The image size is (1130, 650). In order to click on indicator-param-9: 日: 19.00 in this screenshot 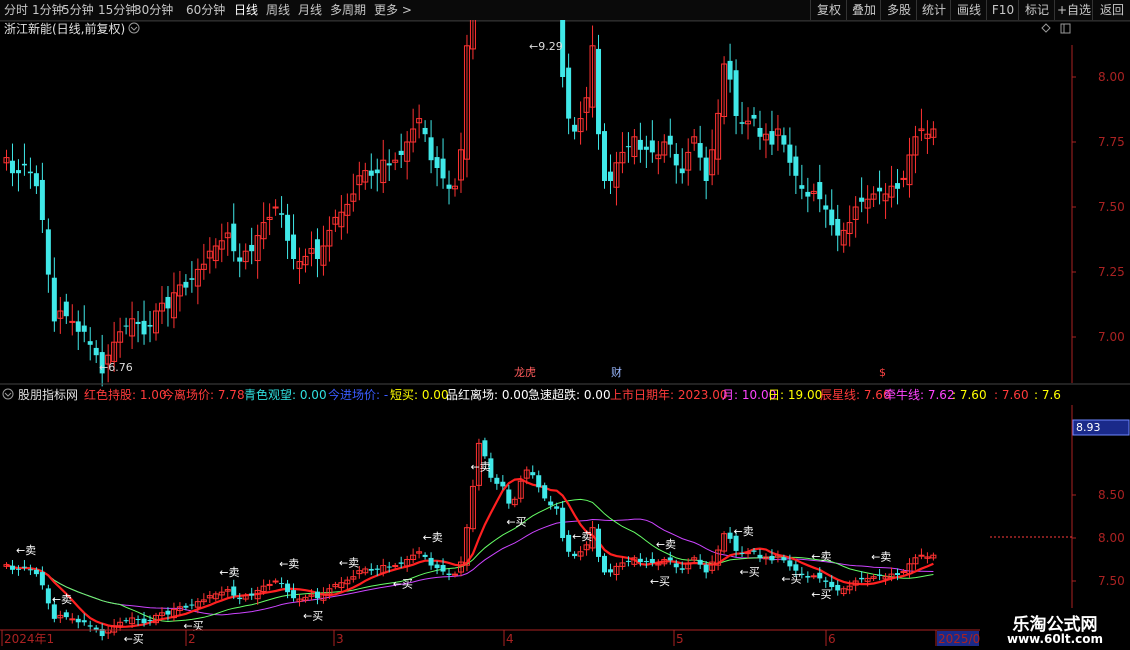, I will do `click(795, 395)`.